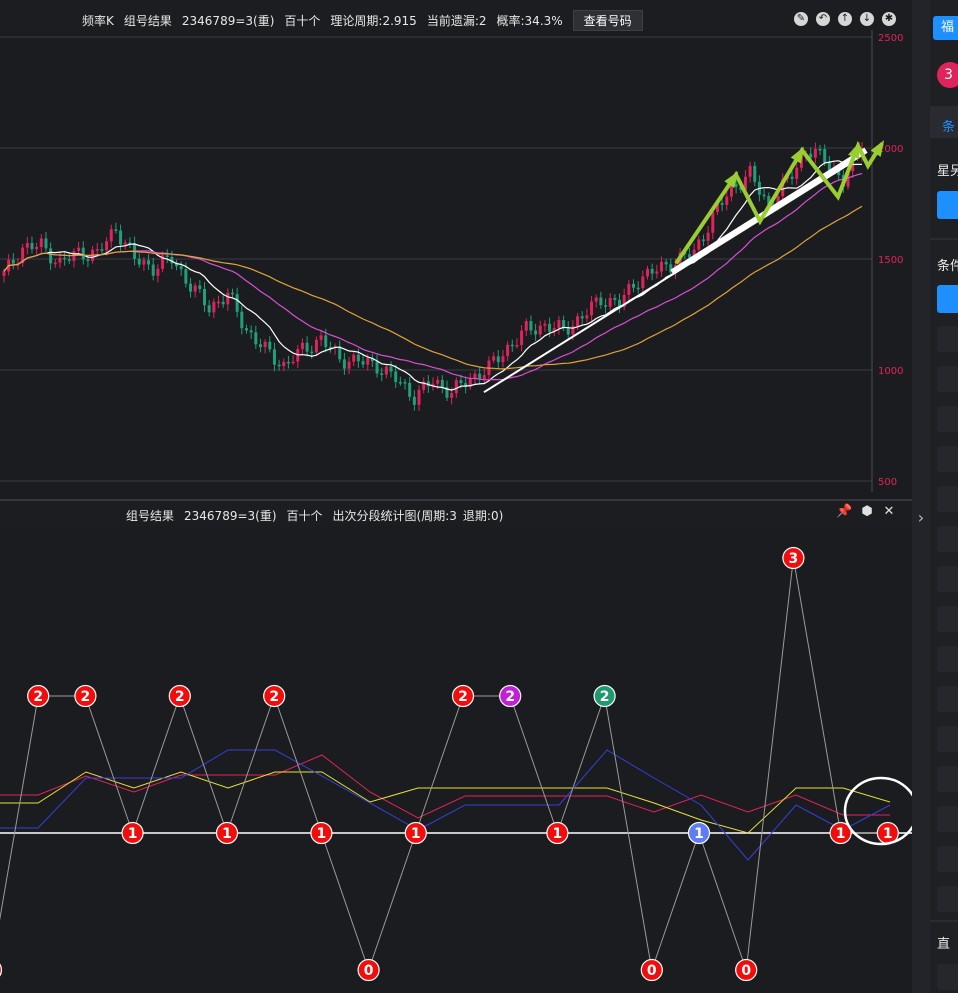  What do you see at coordinates (944, 921) in the screenshot?
I see `sidebar-sep` at bounding box center [944, 921].